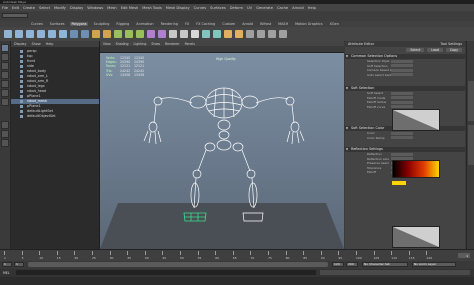 Image resolution: width=474 pixels, height=285 pixels. I want to click on uv-editor-icon, so click(206, 34).